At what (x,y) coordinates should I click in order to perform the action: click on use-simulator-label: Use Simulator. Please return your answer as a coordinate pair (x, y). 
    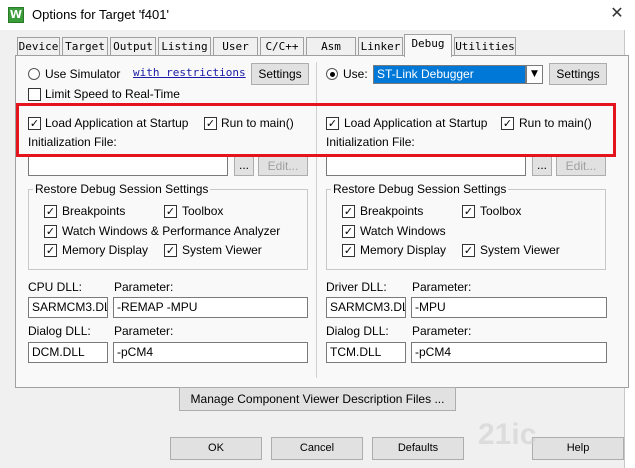
    Looking at the image, I should click on (83, 74).